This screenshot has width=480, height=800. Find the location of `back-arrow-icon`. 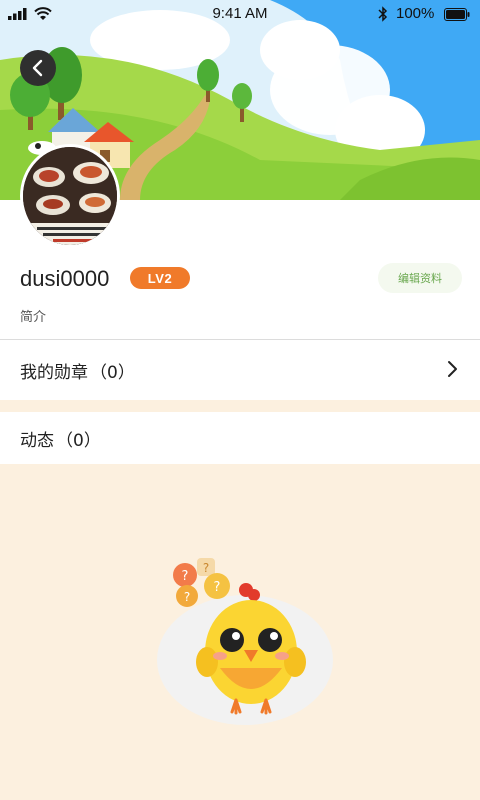

back-arrow-icon is located at coordinates (37, 68).